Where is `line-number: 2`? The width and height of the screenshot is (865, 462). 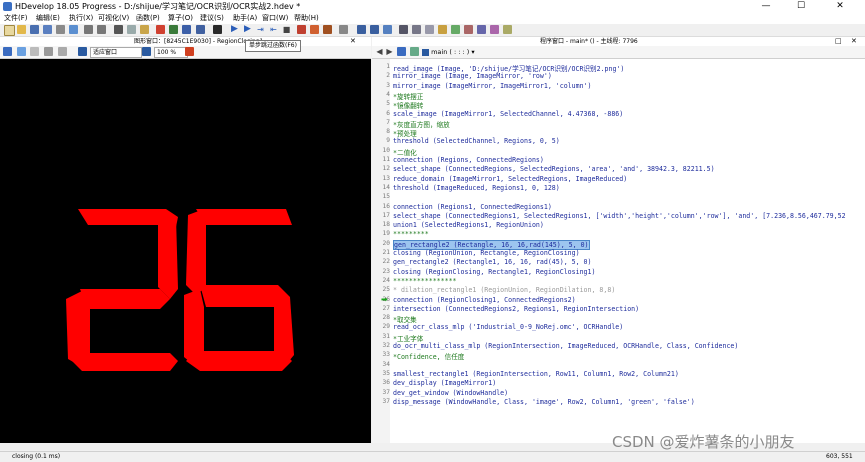
line-number: 2 is located at coordinates (388, 76).